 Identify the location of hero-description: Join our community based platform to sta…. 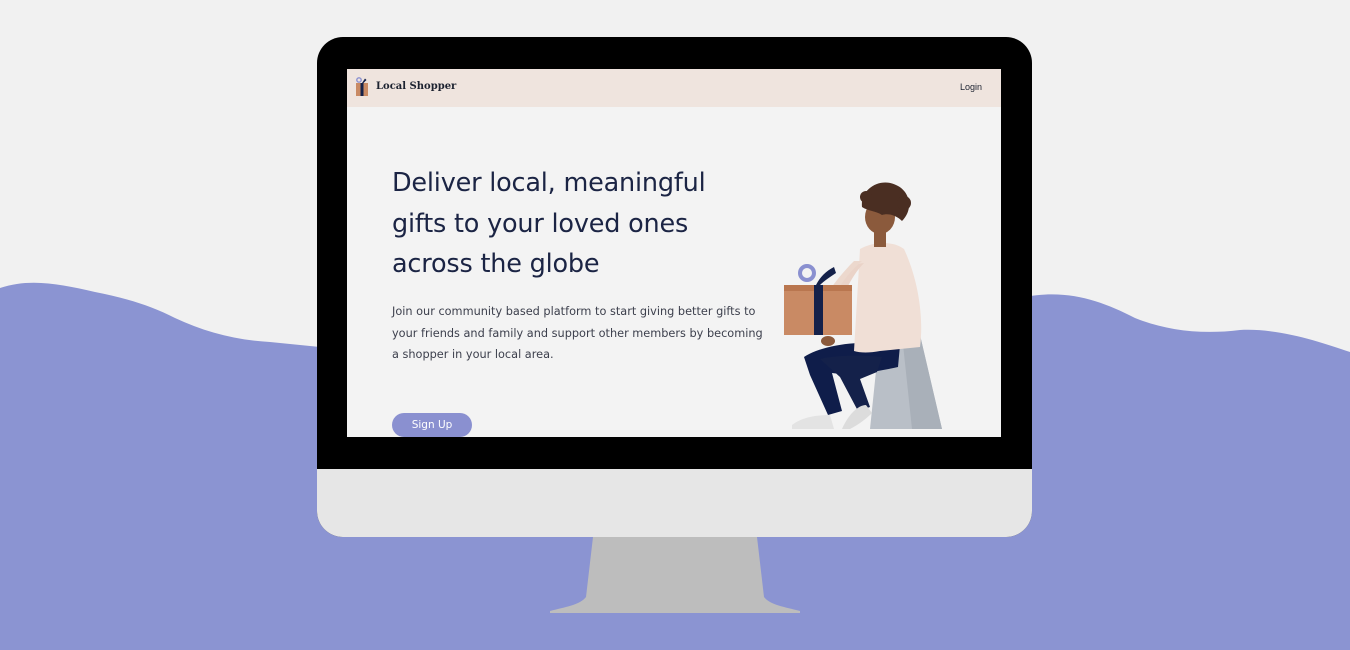
(577, 333).